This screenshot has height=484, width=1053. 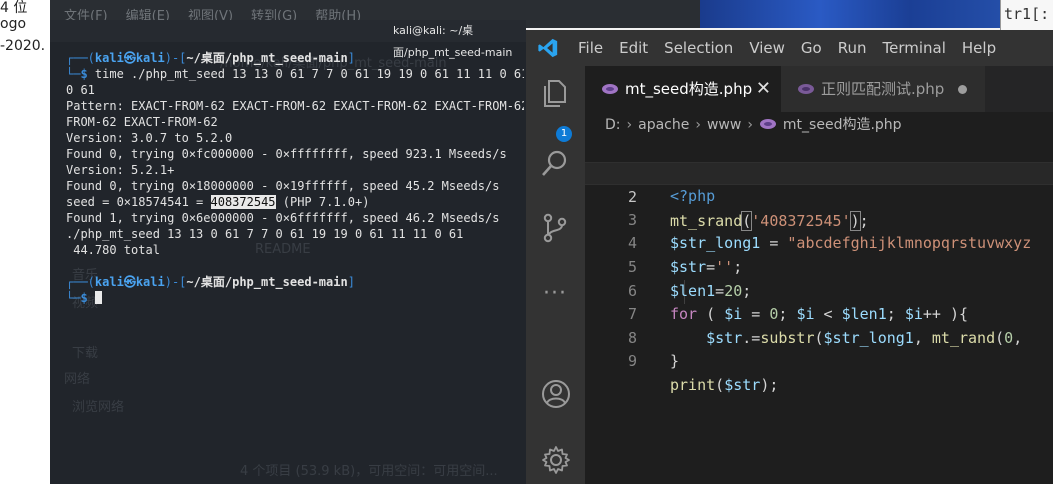 I want to click on code-line: 6 for ( $i = 0; $i < $len1; $i++ ){, so click(x=819, y=290).